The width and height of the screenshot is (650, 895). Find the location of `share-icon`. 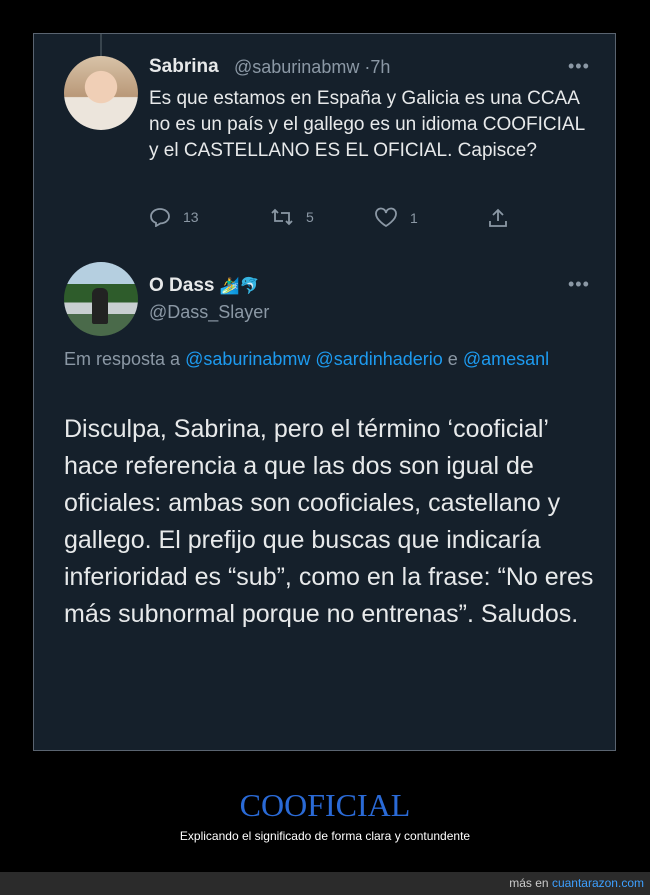

share-icon is located at coordinates (498, 217).